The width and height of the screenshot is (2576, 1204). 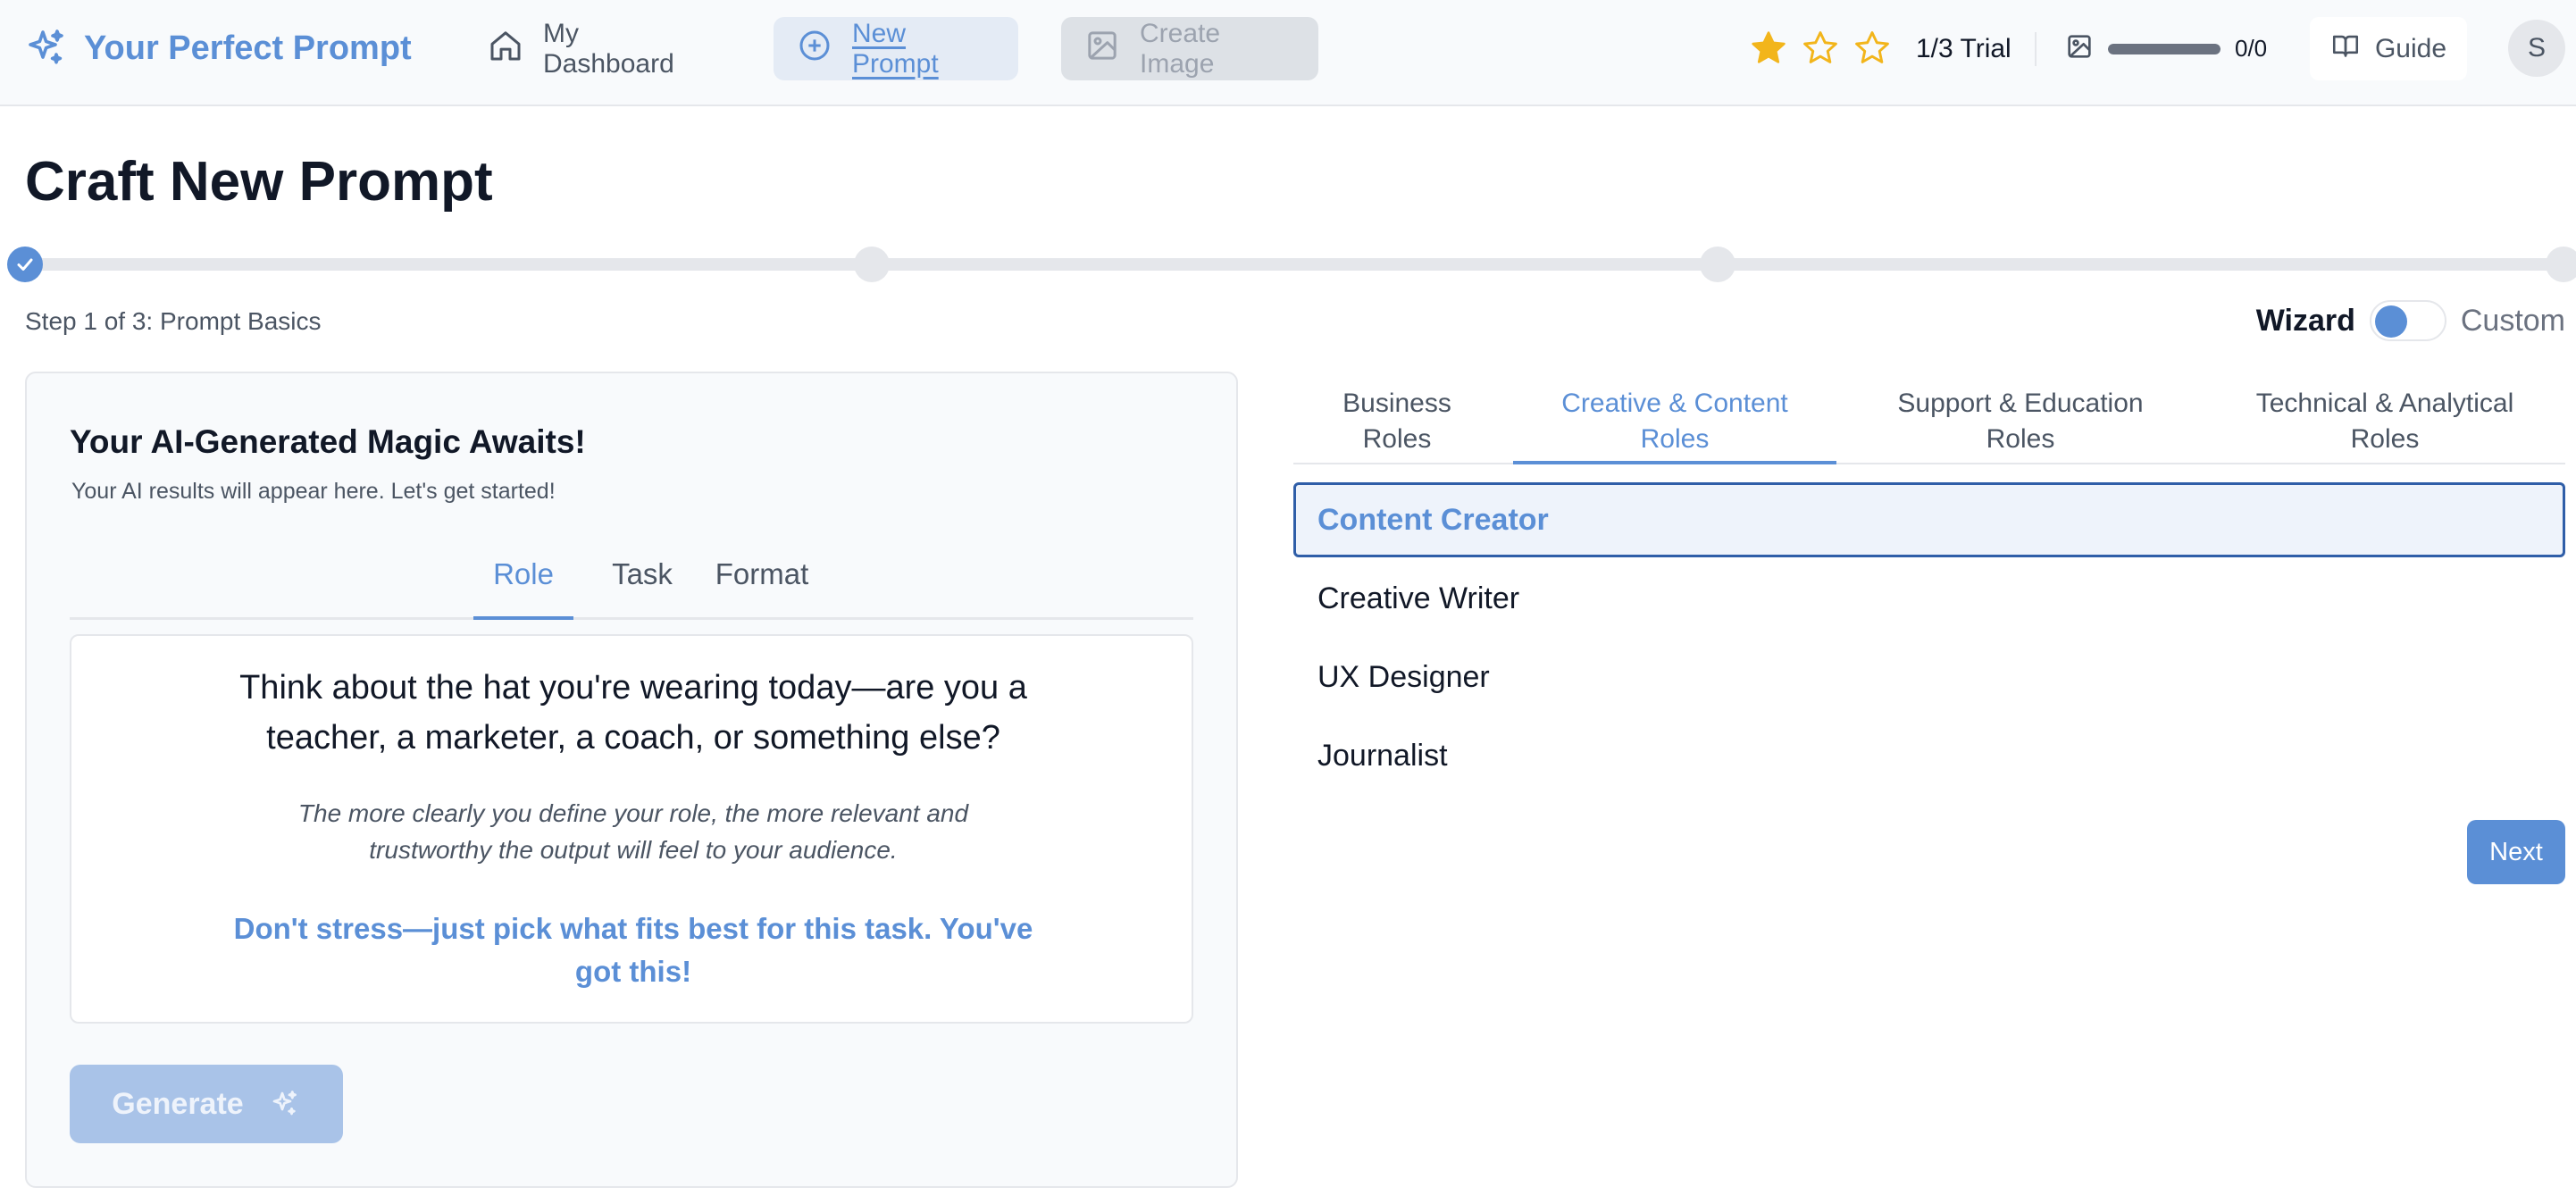 What do you see at coordinates (1769, 50) in the screenshot?
I see `star-filled-icon` at bounding box center [1769, 50].